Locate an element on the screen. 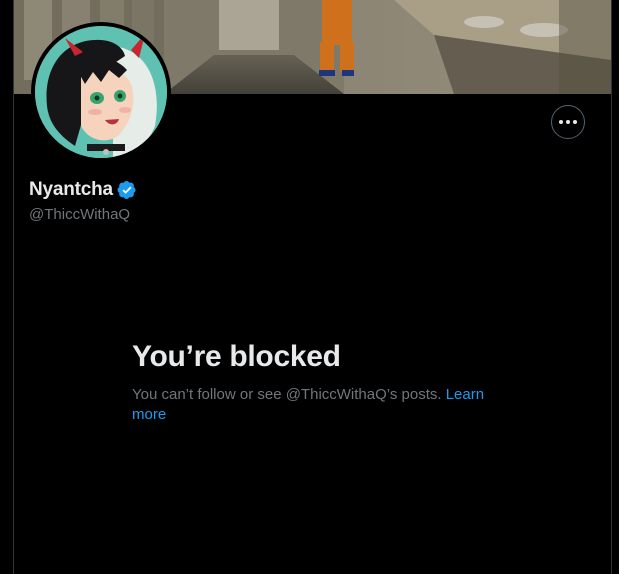 This screenshot has width=619, height=574. more-options-icon is located at coordinates (568, 122).